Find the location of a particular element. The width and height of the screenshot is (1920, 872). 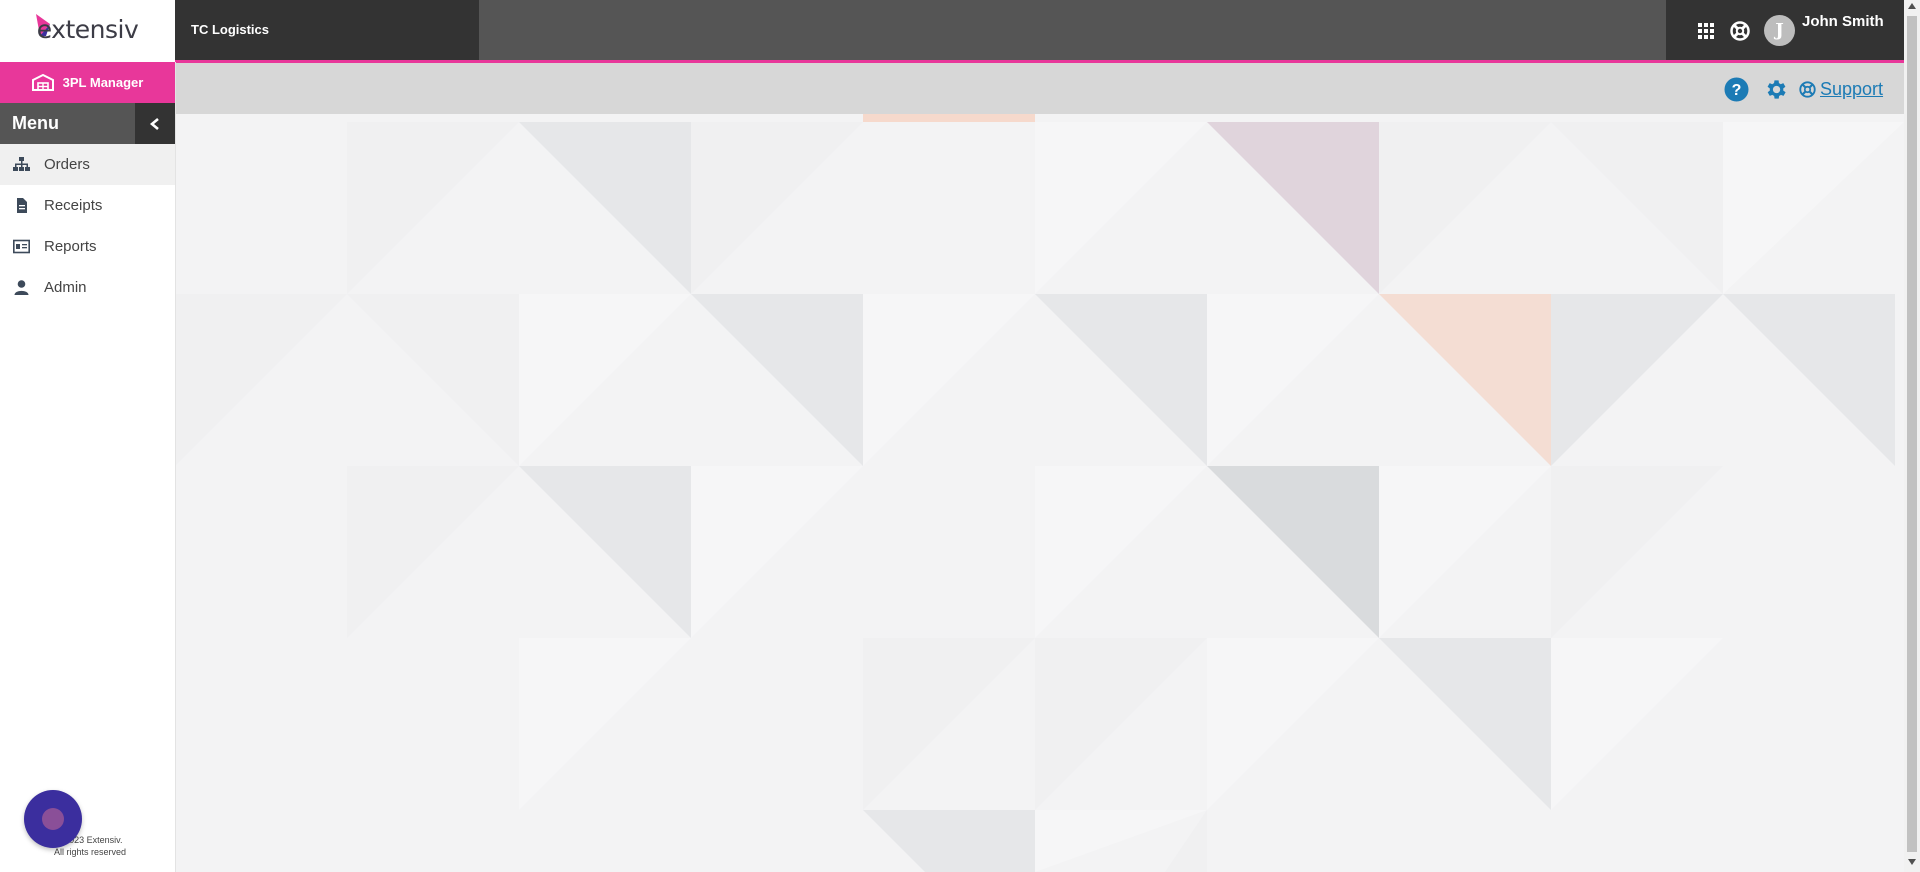

sidebar-item-orders: Orders is located at coordinates (87, 164).